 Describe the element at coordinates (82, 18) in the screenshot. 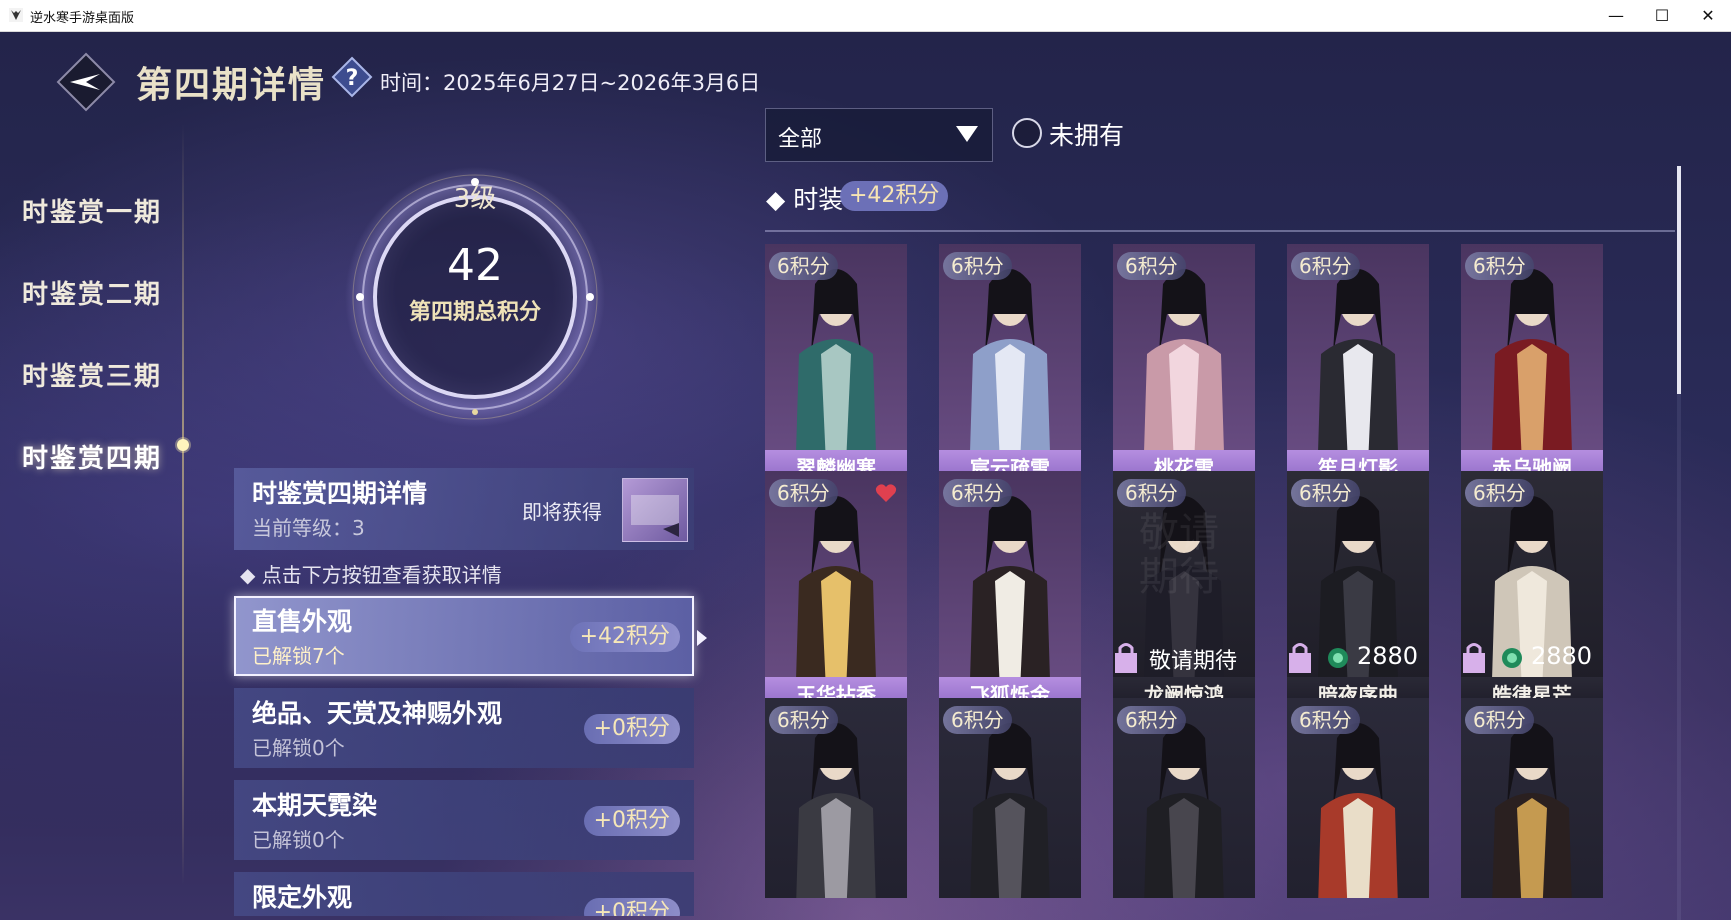

I see `window-title: 逆水寒手游桌面版` at that location.